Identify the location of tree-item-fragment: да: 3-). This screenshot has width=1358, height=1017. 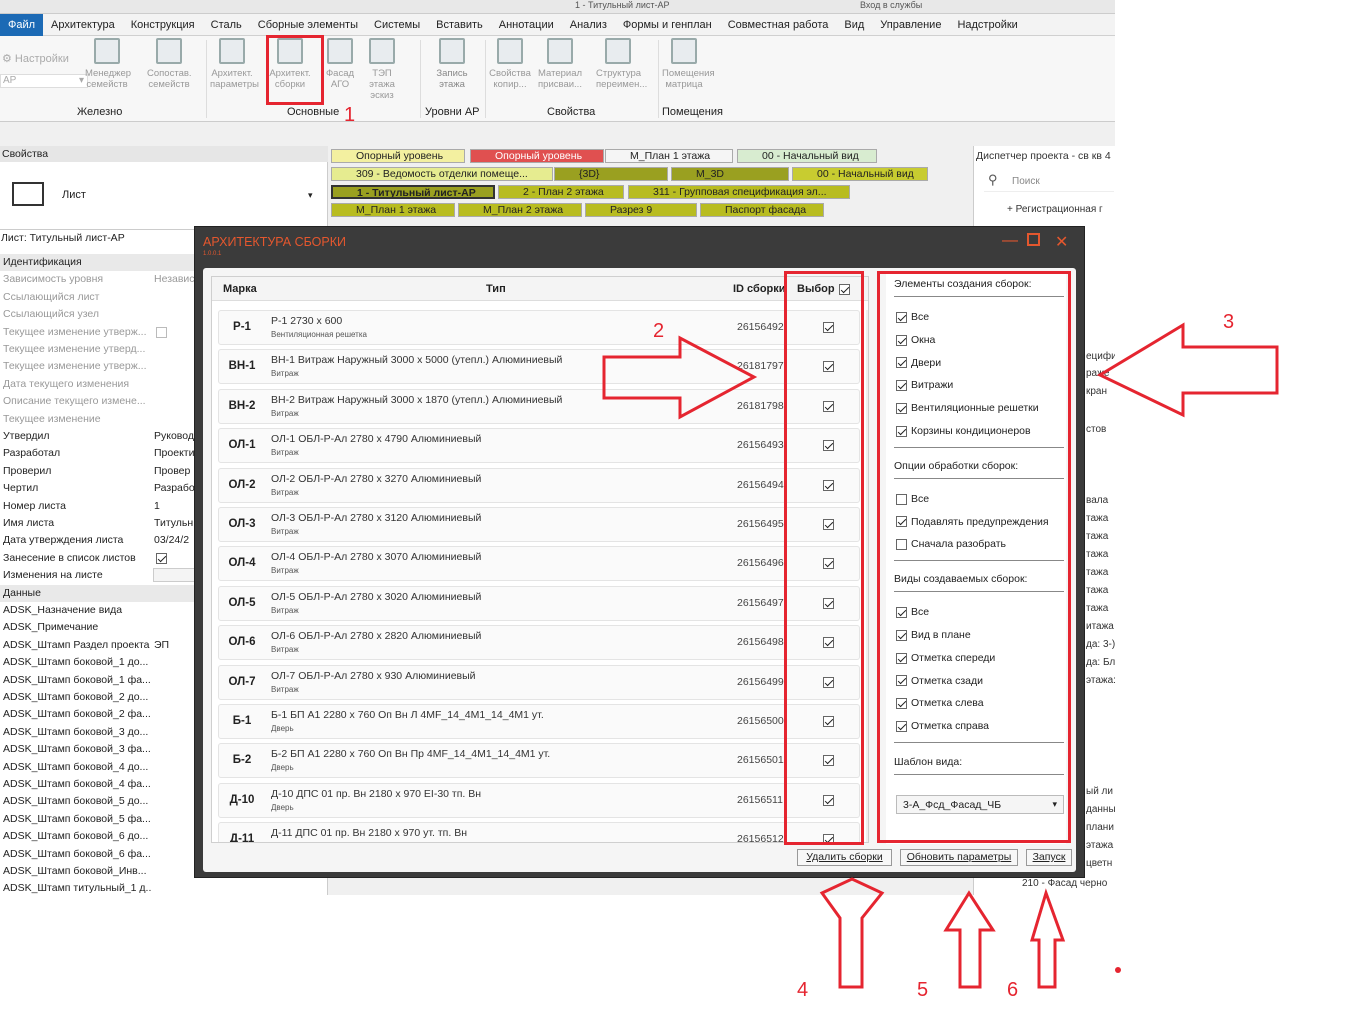
(1100, 644).